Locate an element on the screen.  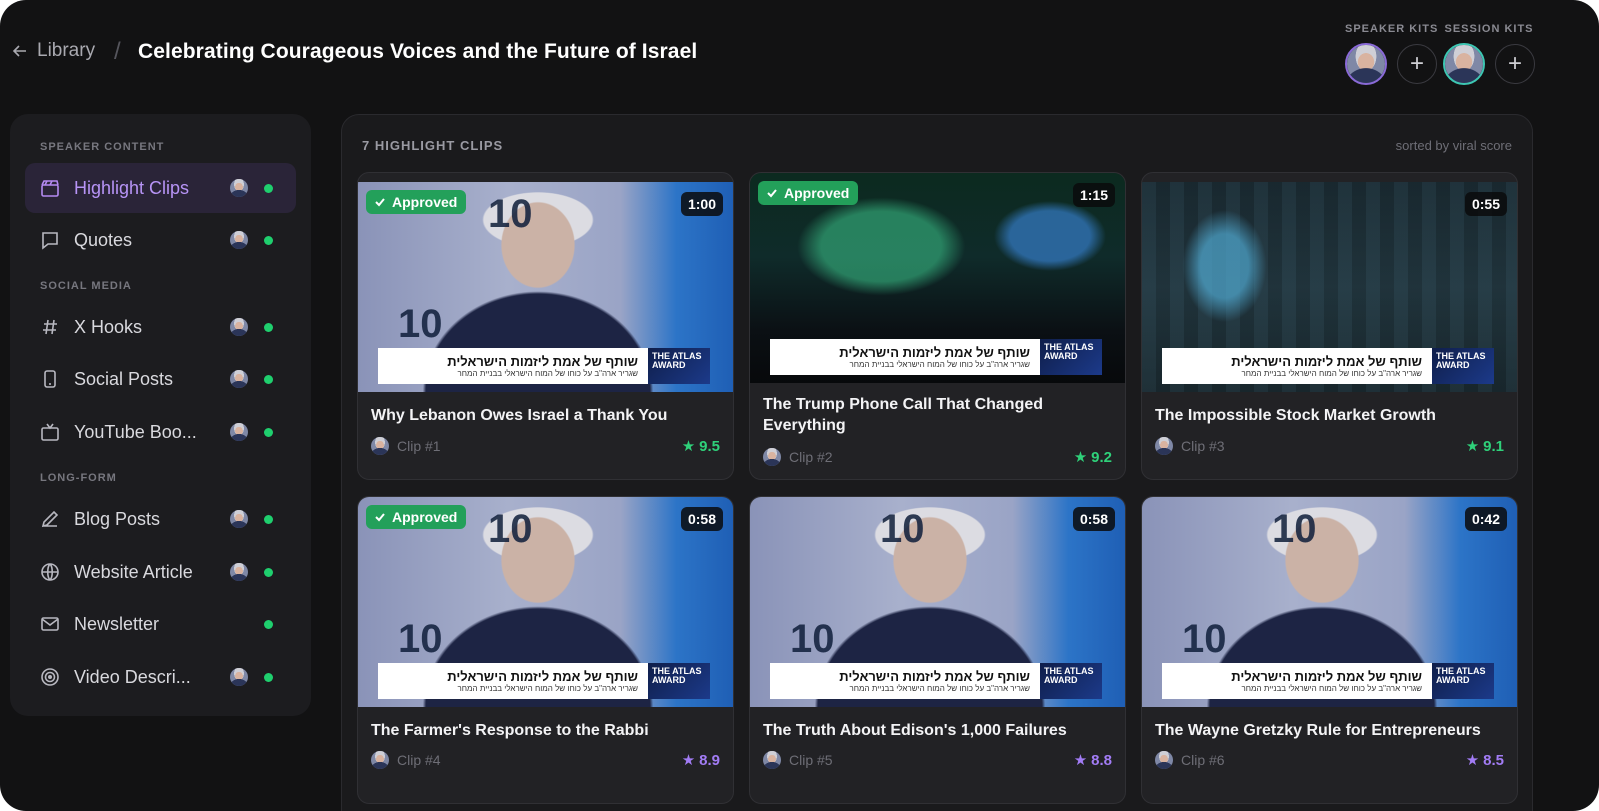
clip-number: Clip #4 is located at coordinates (419, 760).